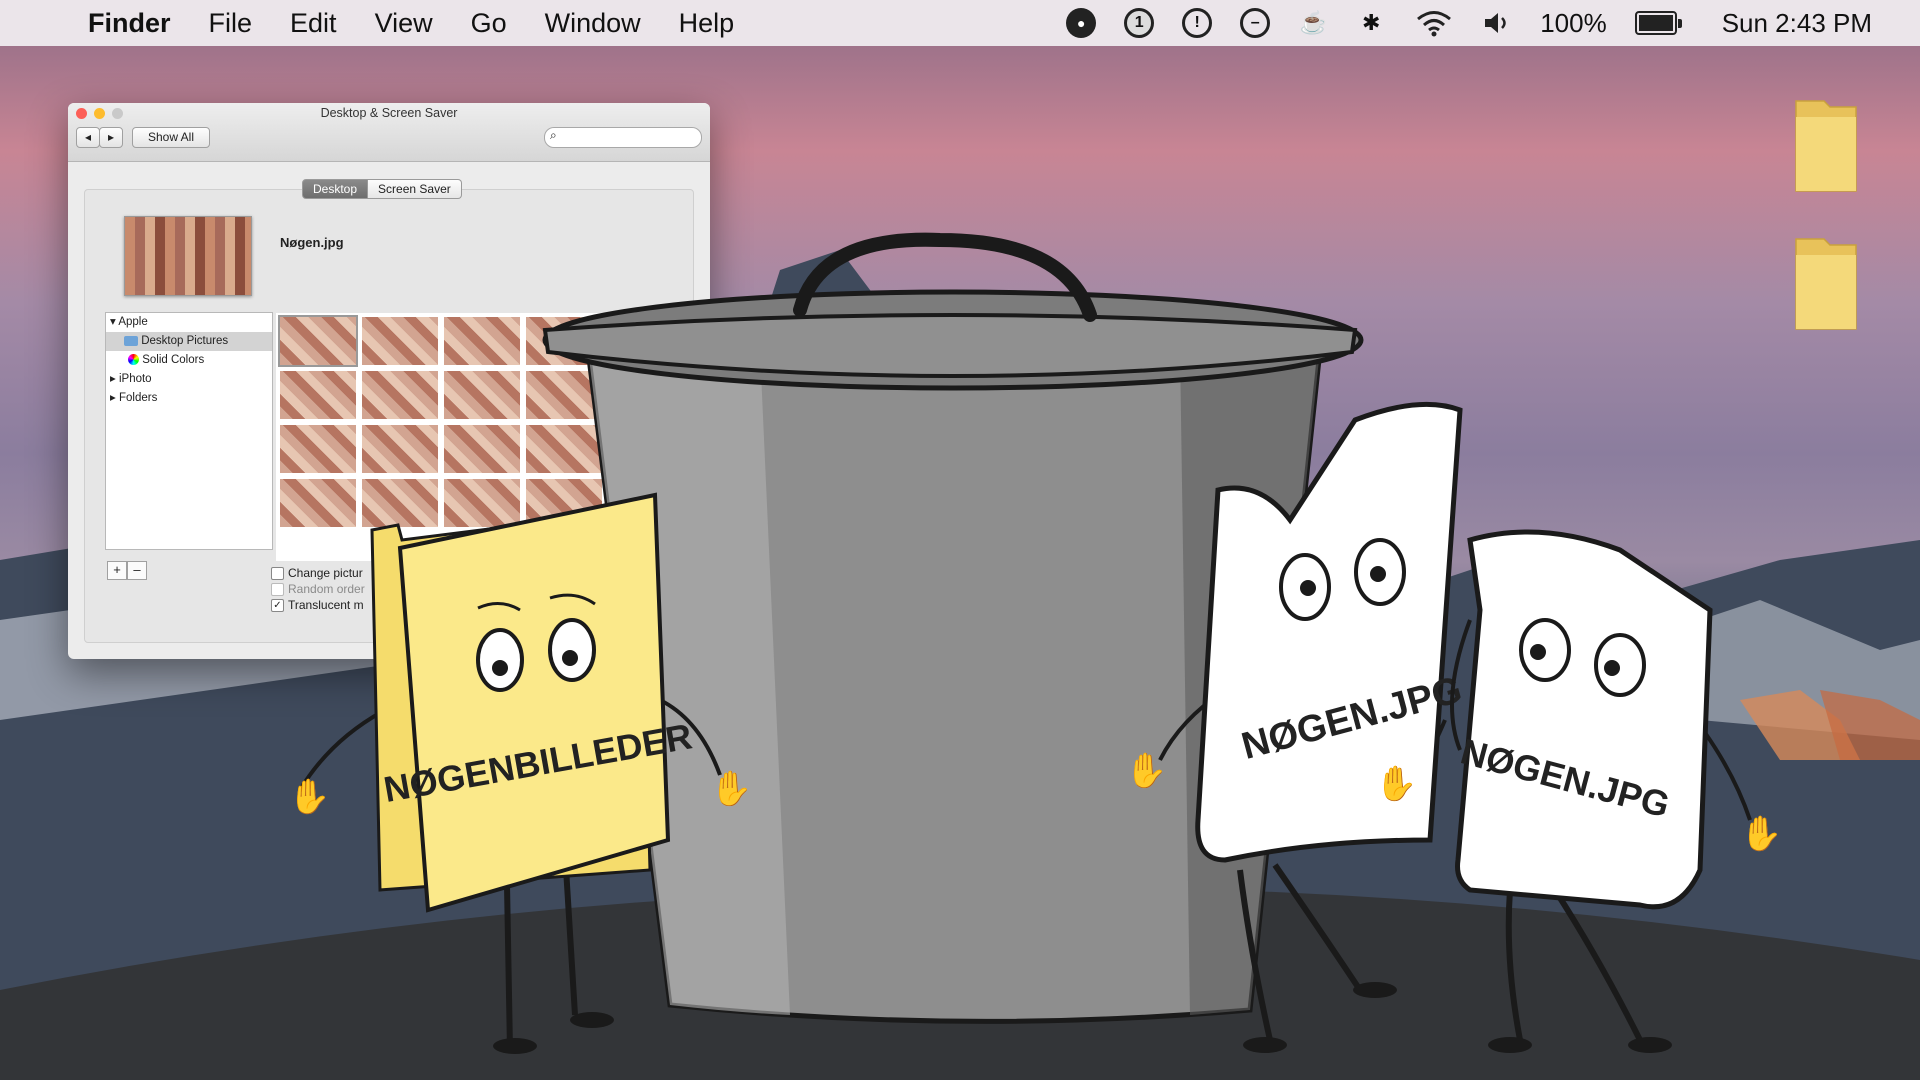 The width and height of the screenshot is (1920, 1080). I want to click on volume-icon, so click(1497, 23).